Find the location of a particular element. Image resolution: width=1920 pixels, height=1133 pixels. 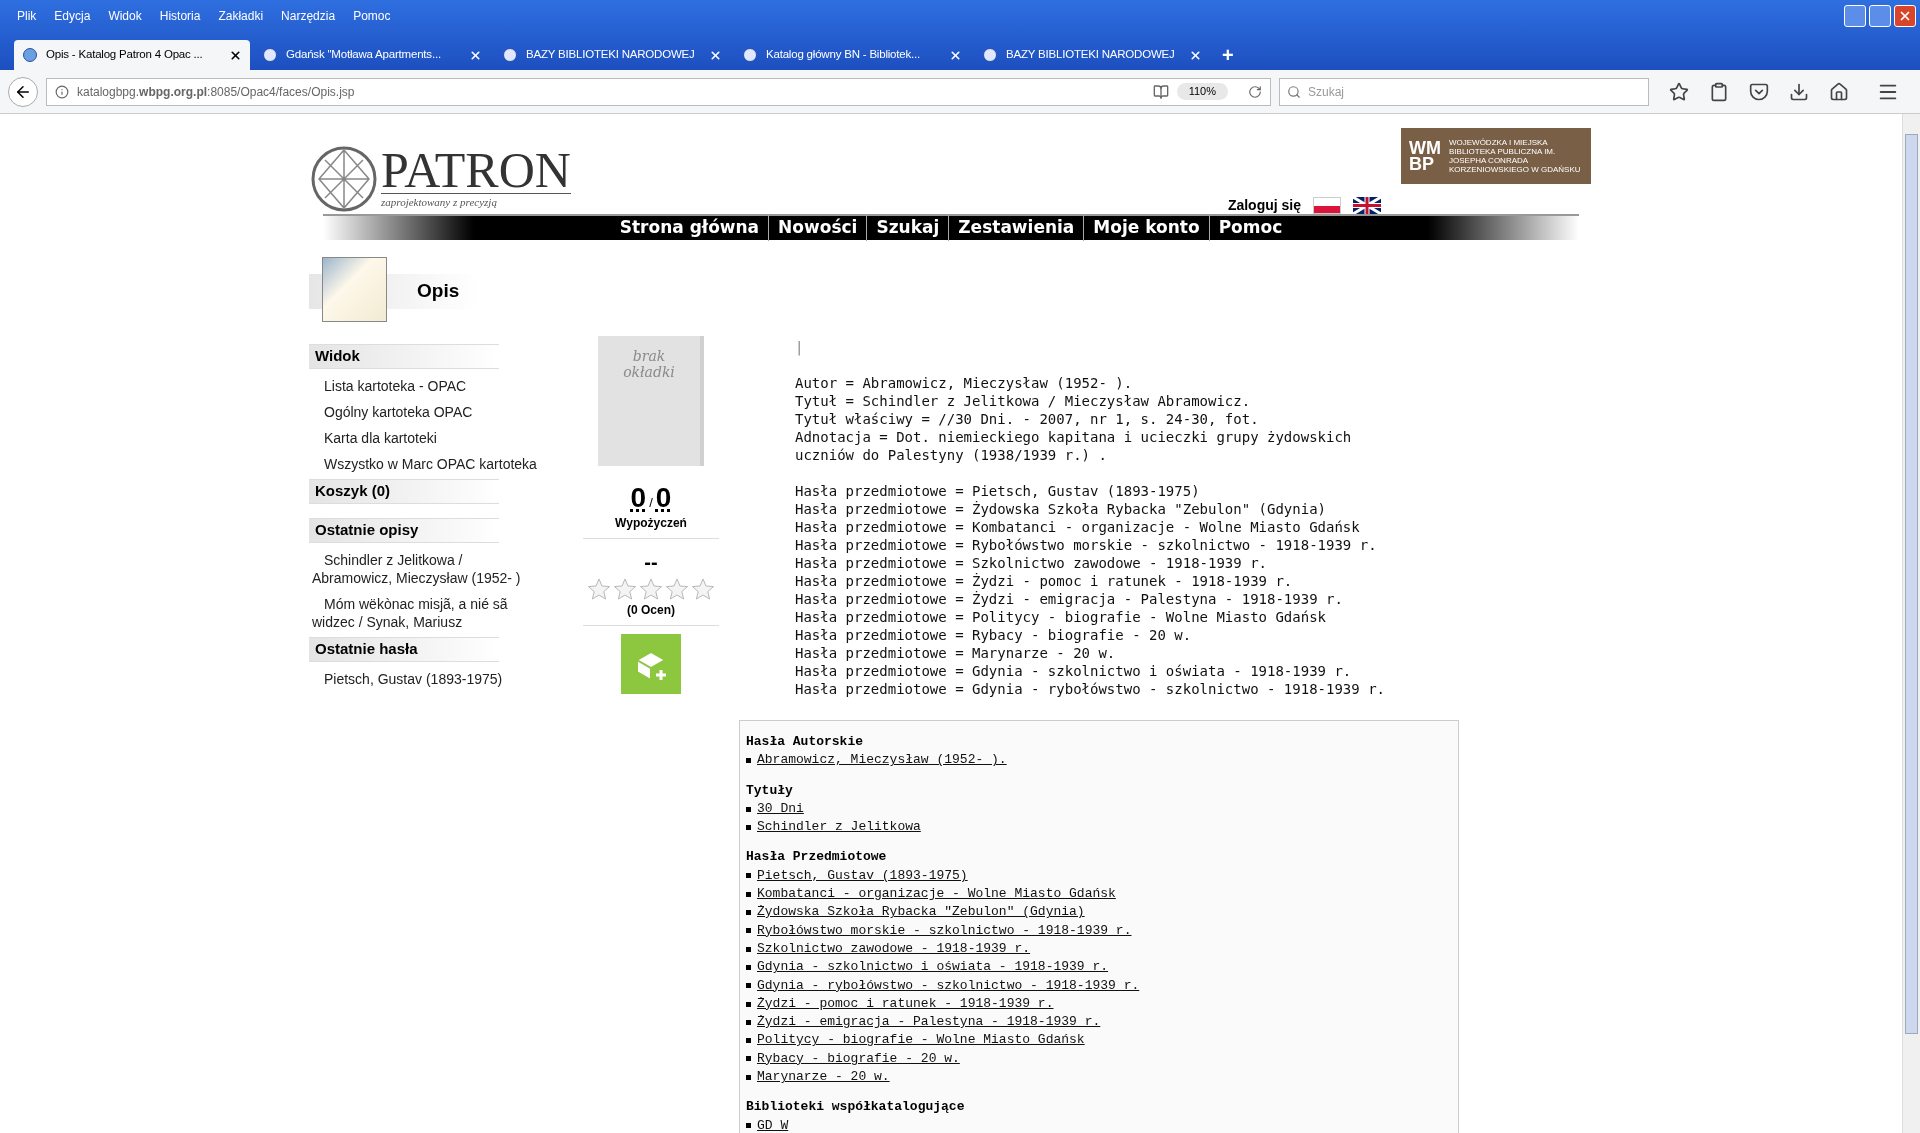

section-heading: Ostatnie opisy is located at coordinates (404, 530).